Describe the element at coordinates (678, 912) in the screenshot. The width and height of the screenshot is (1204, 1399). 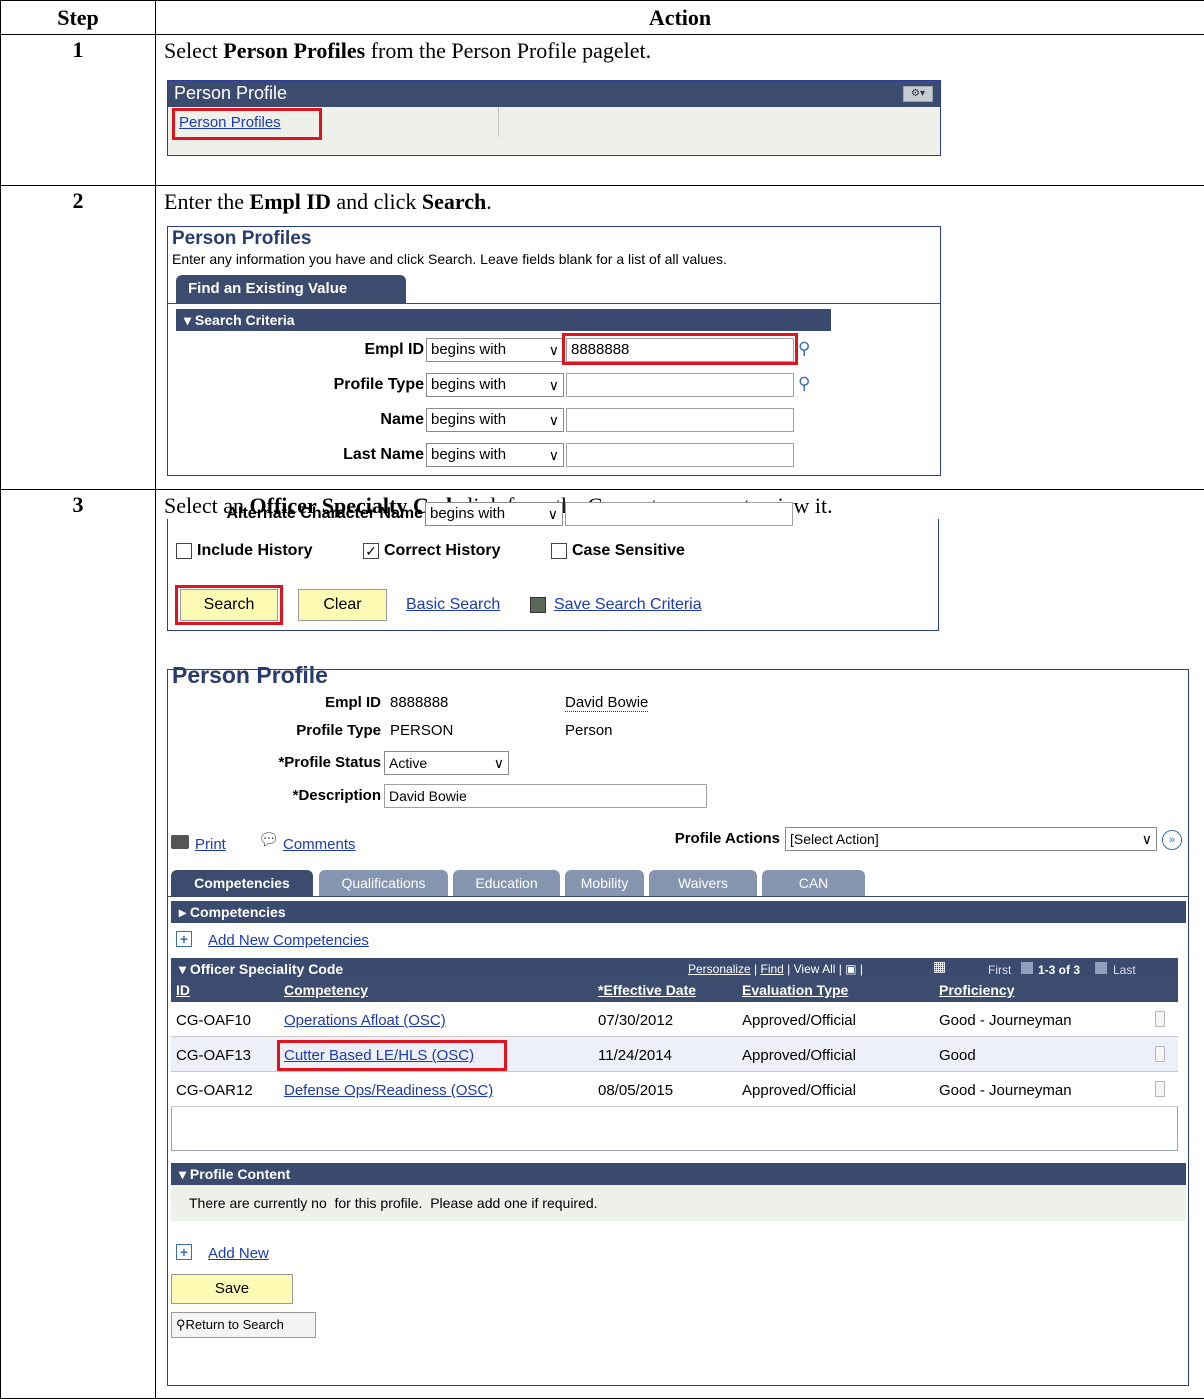
I see `competencies-bar: ▸ Competencies` at that location.